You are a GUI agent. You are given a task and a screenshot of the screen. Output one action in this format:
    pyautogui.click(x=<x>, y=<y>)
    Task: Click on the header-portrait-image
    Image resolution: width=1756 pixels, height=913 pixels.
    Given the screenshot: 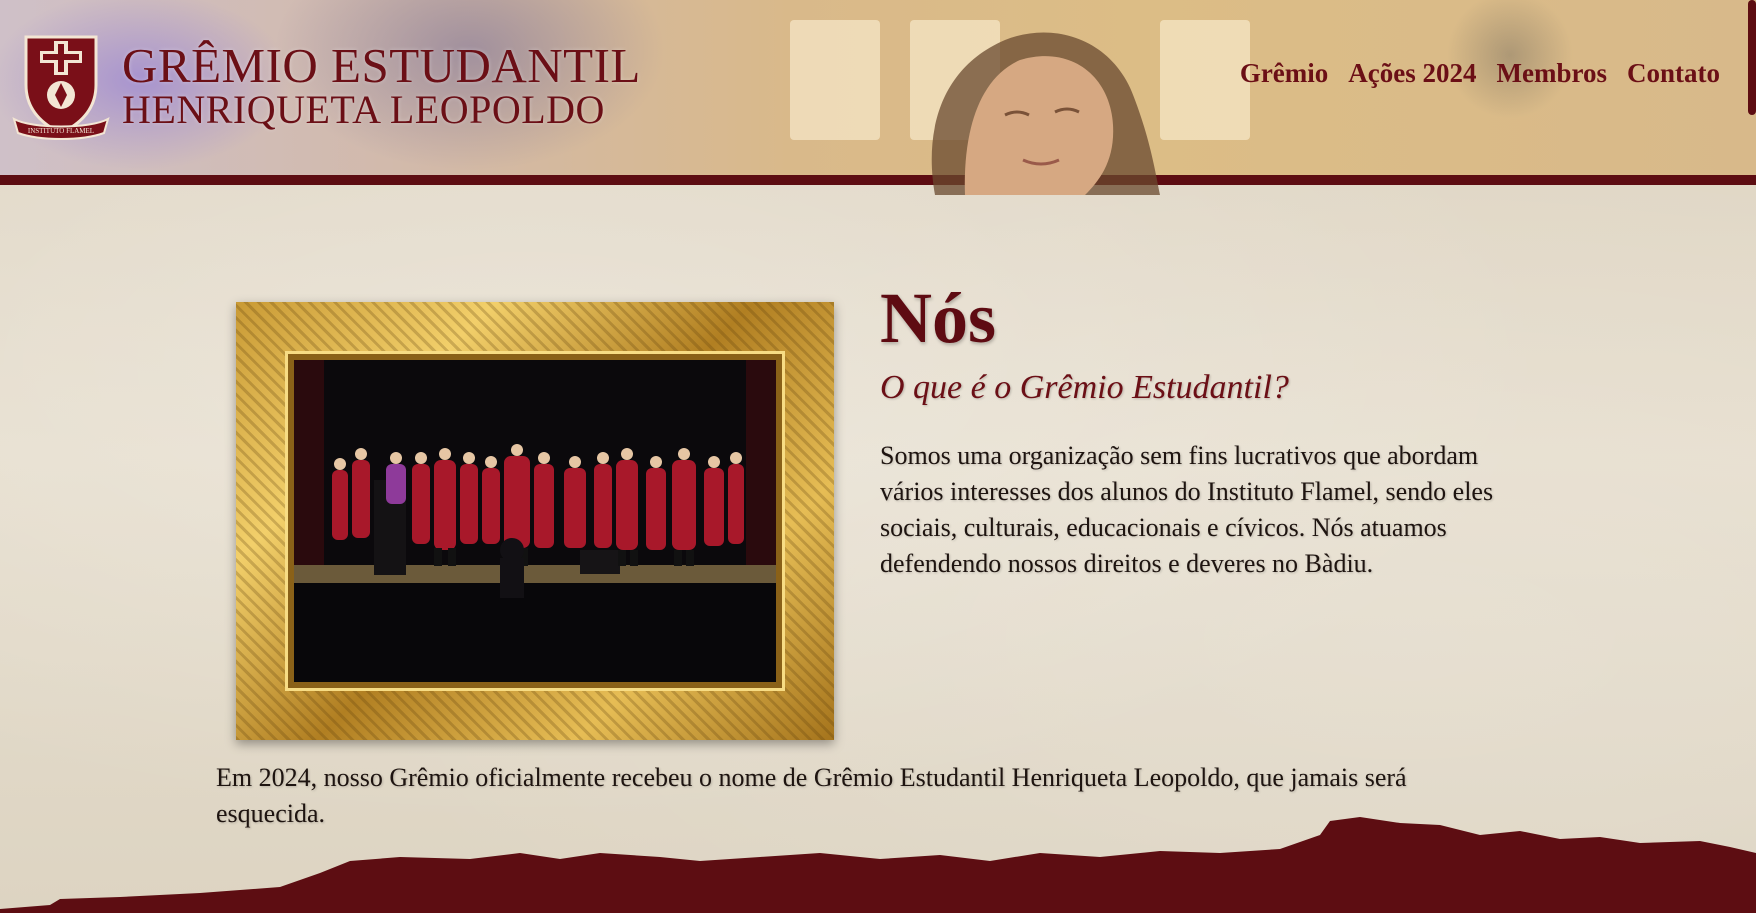 What is the action you would take?
    pyautogui.click(x=1045, y=113)
    